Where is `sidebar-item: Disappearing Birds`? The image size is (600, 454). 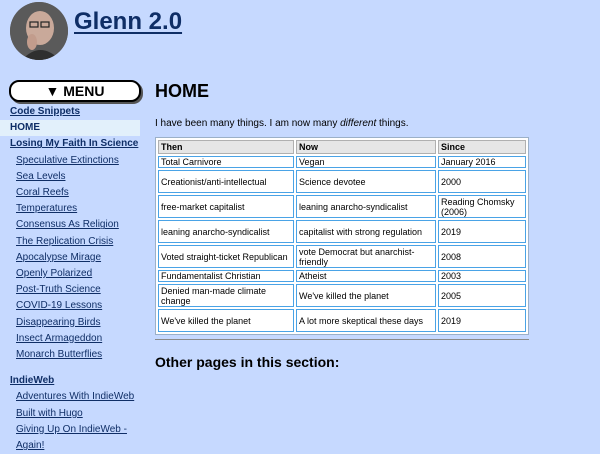
sidebar-item: Disappearing Birds is located at coordinates (70, 323).